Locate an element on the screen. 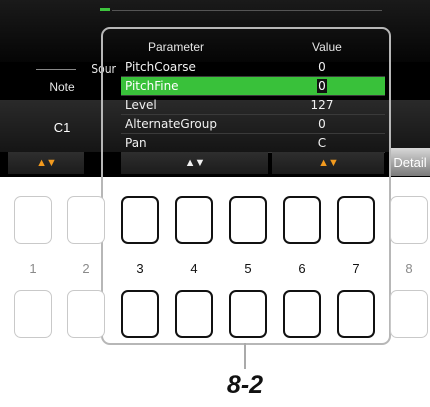 The width and height of the screenshot is (430, 407). callout-label: 8-2 is located at coordinates (245, 385).